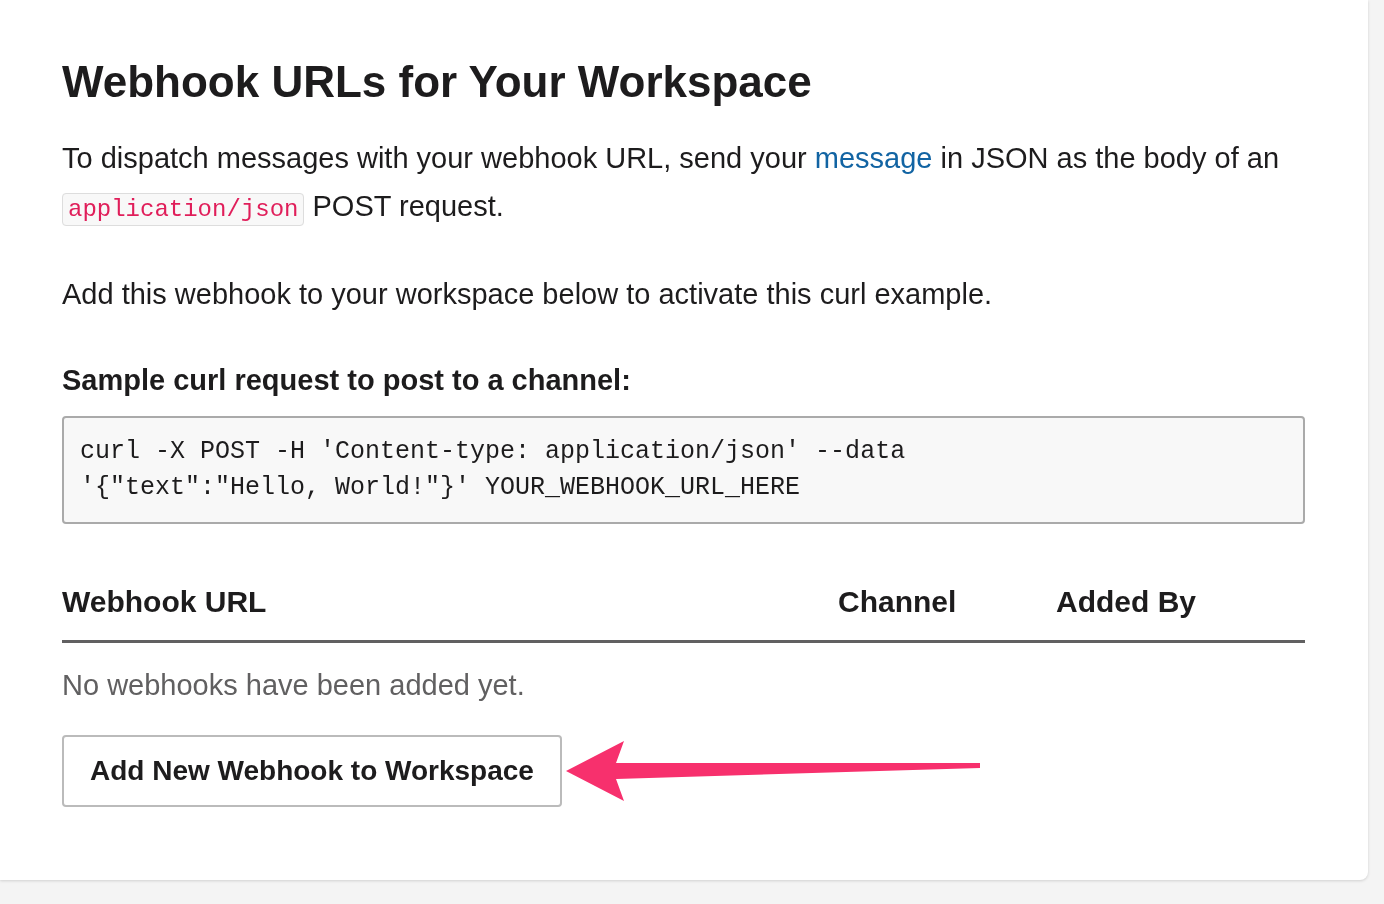 The height and width of the screenshot is (904, 1384). What do you see at coordinates (347, 380) in the screenshot?
I see `sample-heading: Sample curl request to post to a channel:` at bounding box center [347, 380].